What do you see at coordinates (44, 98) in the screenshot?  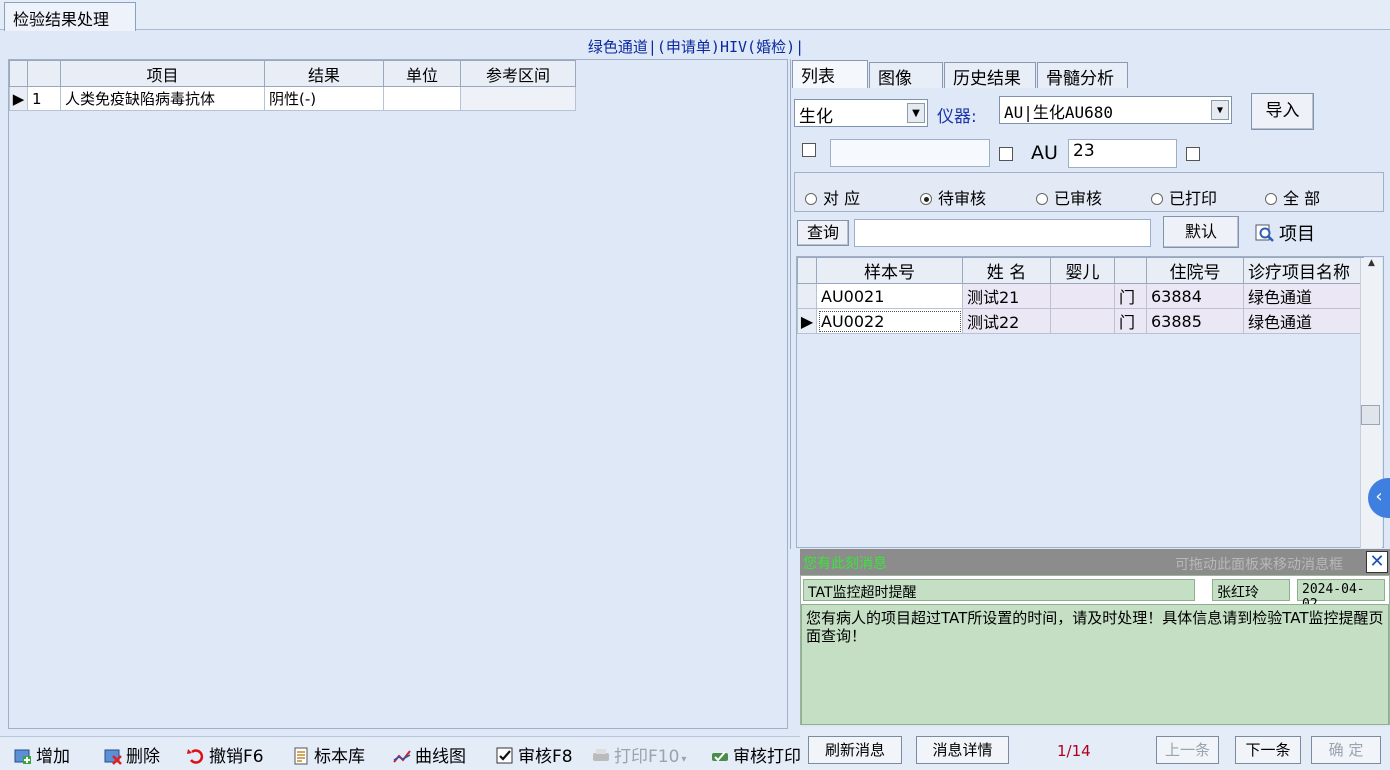 I see `row-index: 1` at bounding box center [44, 98].